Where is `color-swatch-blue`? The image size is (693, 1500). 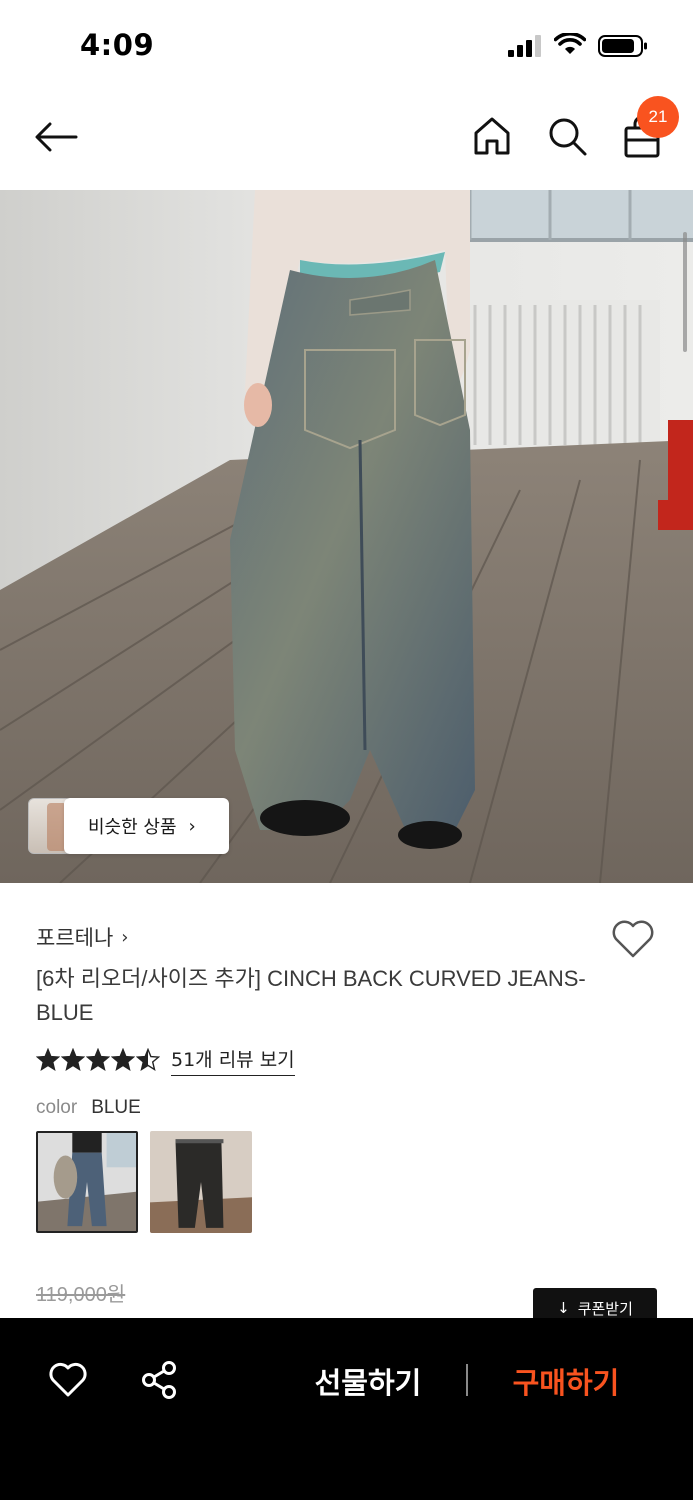
color-swatch-blue is located at coordinates (87, 1182).